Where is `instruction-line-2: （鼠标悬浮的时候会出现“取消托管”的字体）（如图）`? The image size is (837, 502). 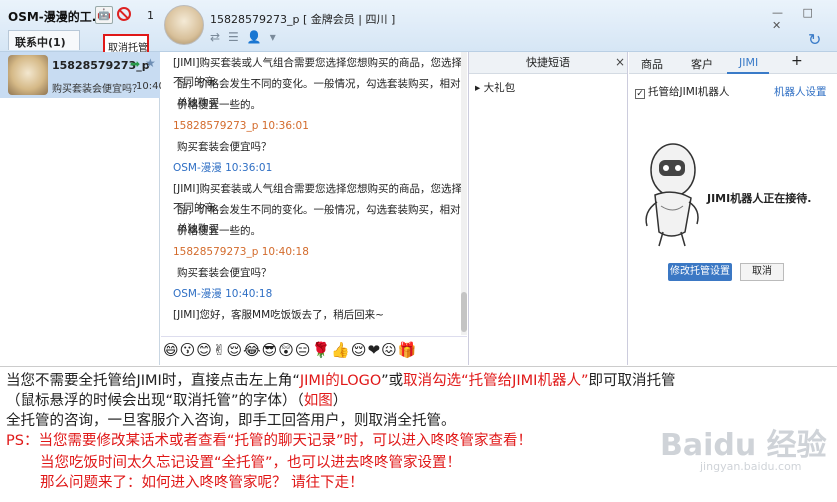
instruction-line-2: （鼠标悬浮的时候会出现“取消托管”的字体）（如图） is located at coordinates (176, 401).